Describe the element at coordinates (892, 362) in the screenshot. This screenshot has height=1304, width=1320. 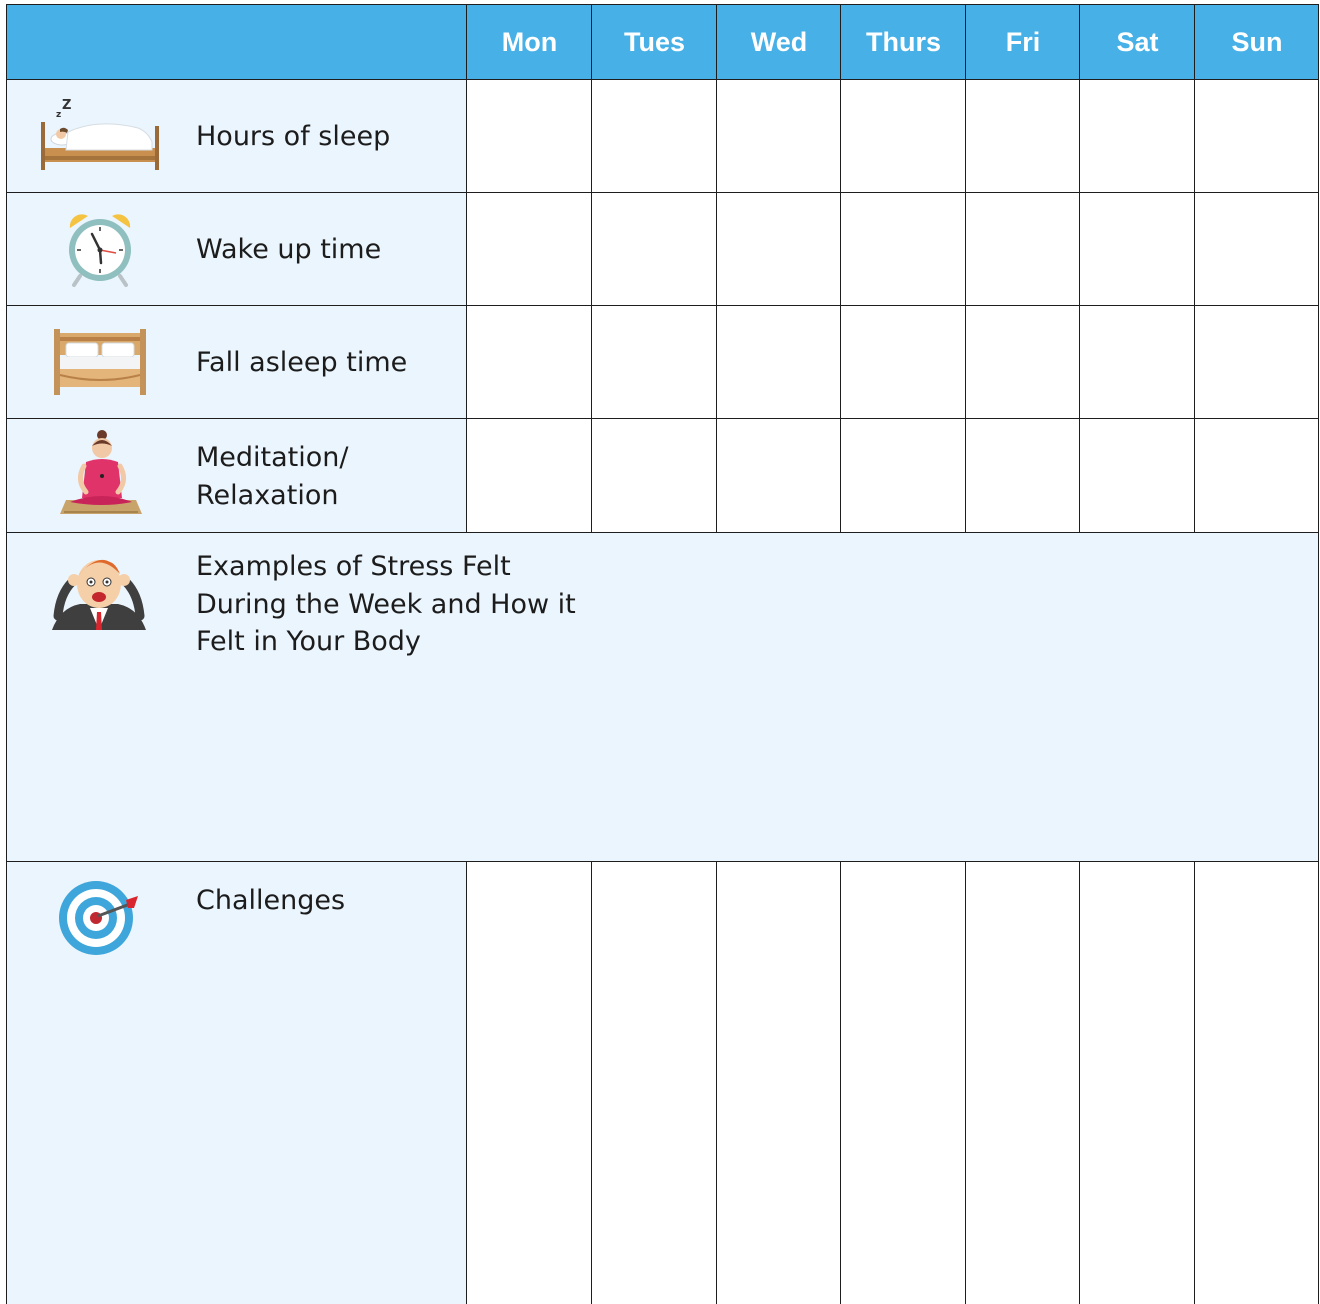
I see `row-fall-asleep-cells` at that location.